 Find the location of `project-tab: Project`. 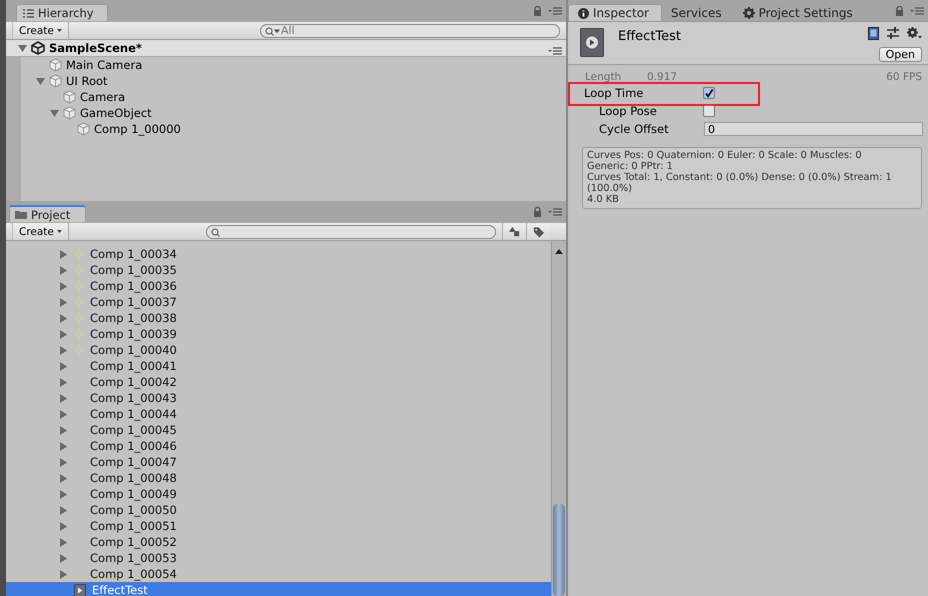

project-tab: Project is located at coordinates (47, 213).